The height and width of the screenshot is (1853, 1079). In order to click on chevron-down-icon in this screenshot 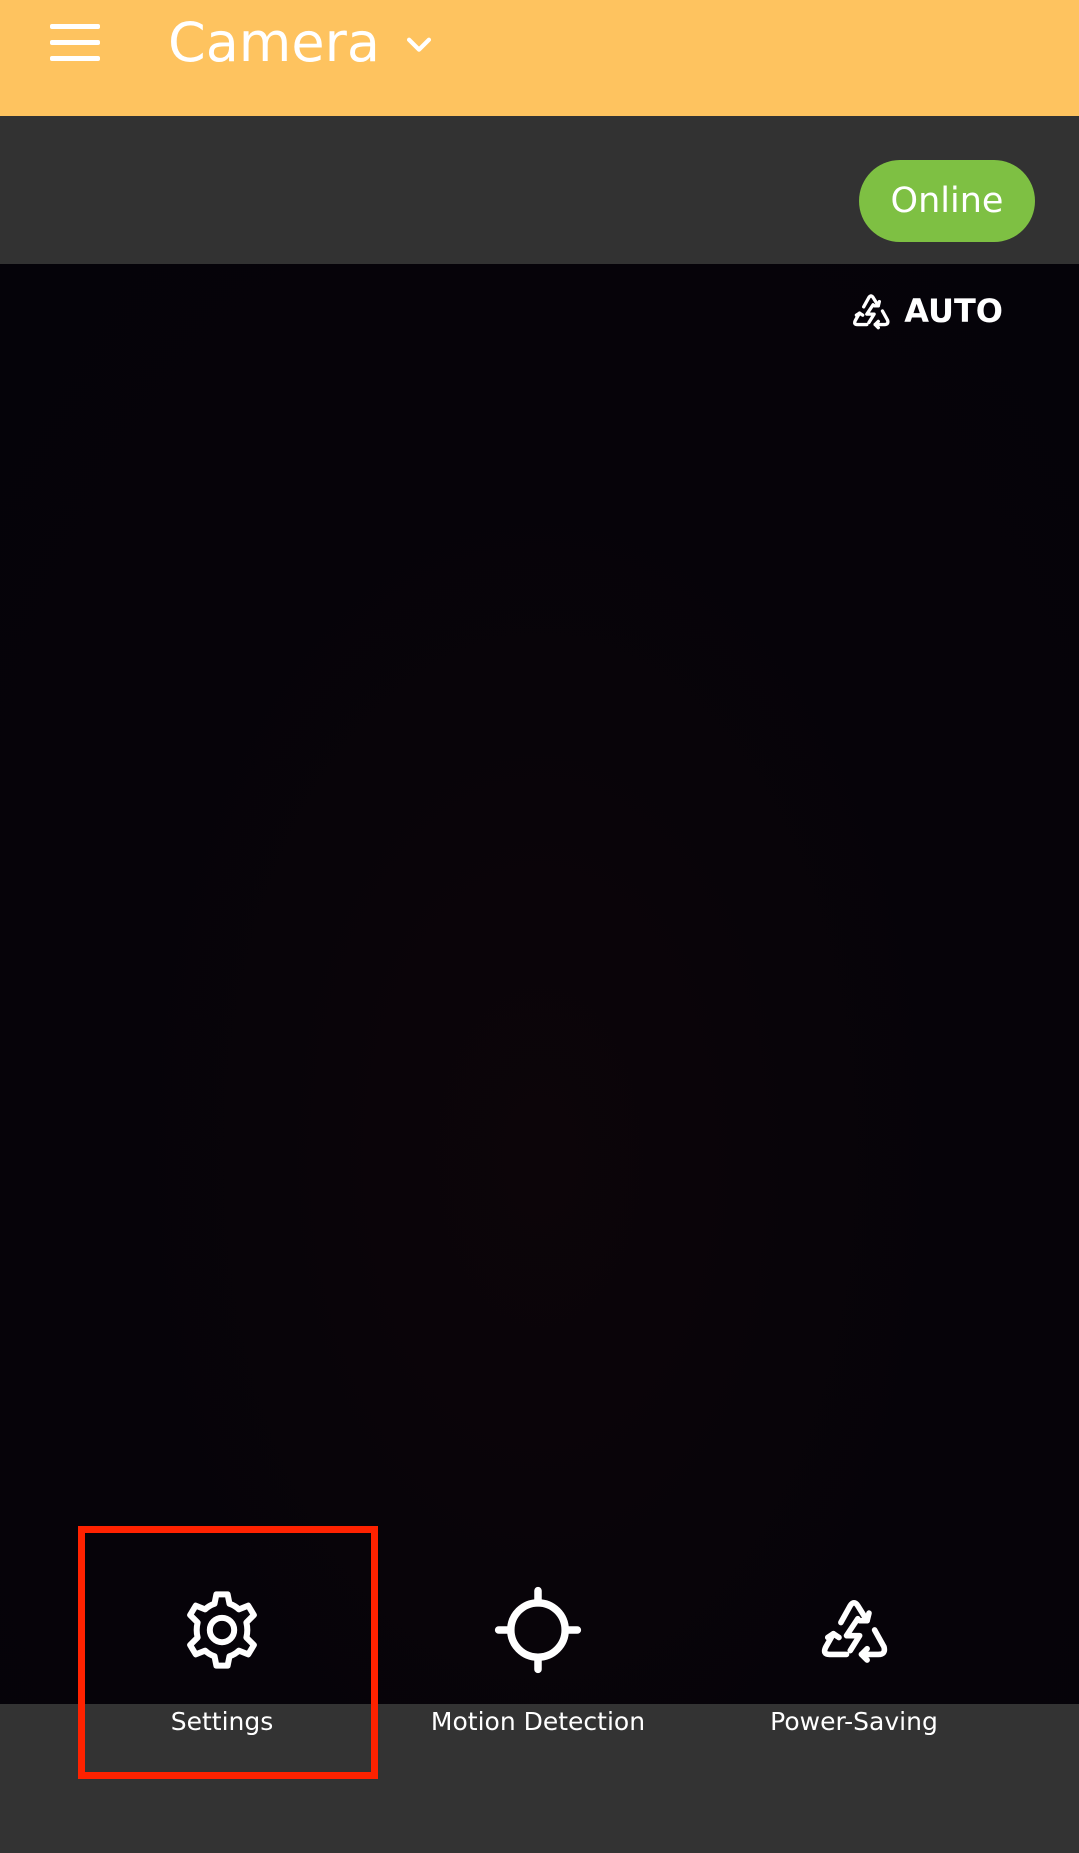, I will do `click(418, 44)`.